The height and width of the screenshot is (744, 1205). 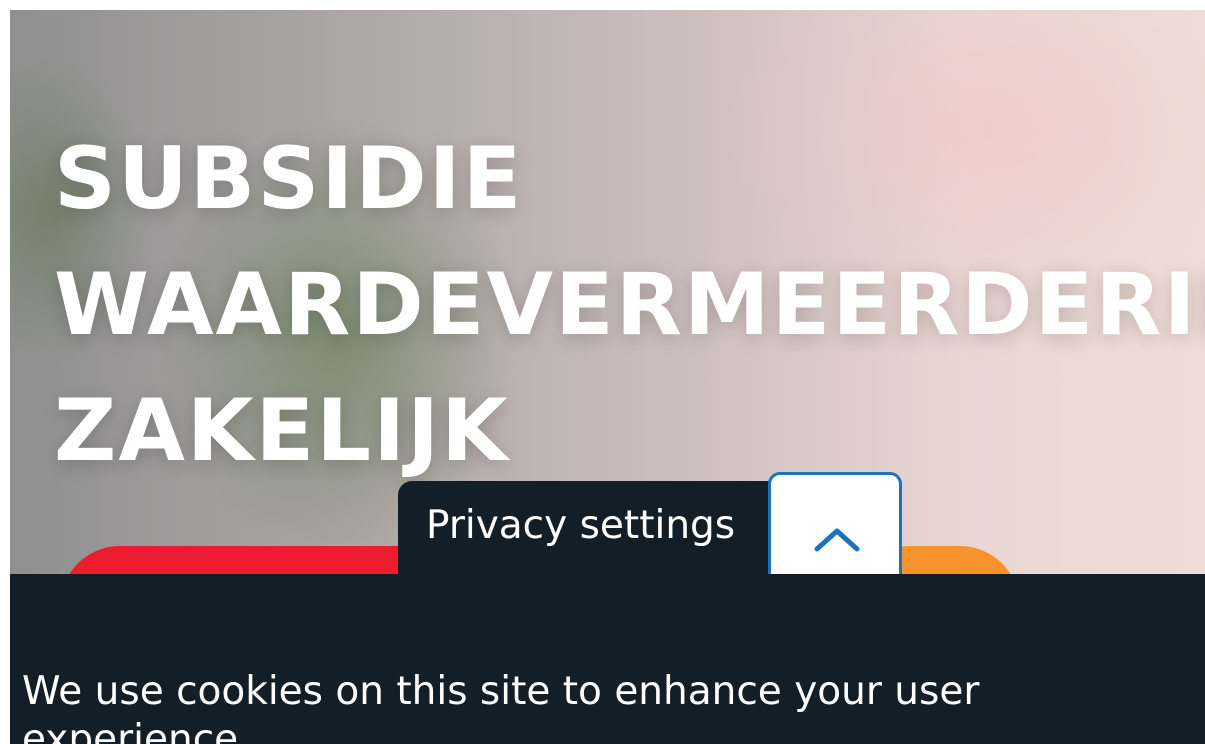 I want to click on chevron-up-icon, so click(x=837, y=540).